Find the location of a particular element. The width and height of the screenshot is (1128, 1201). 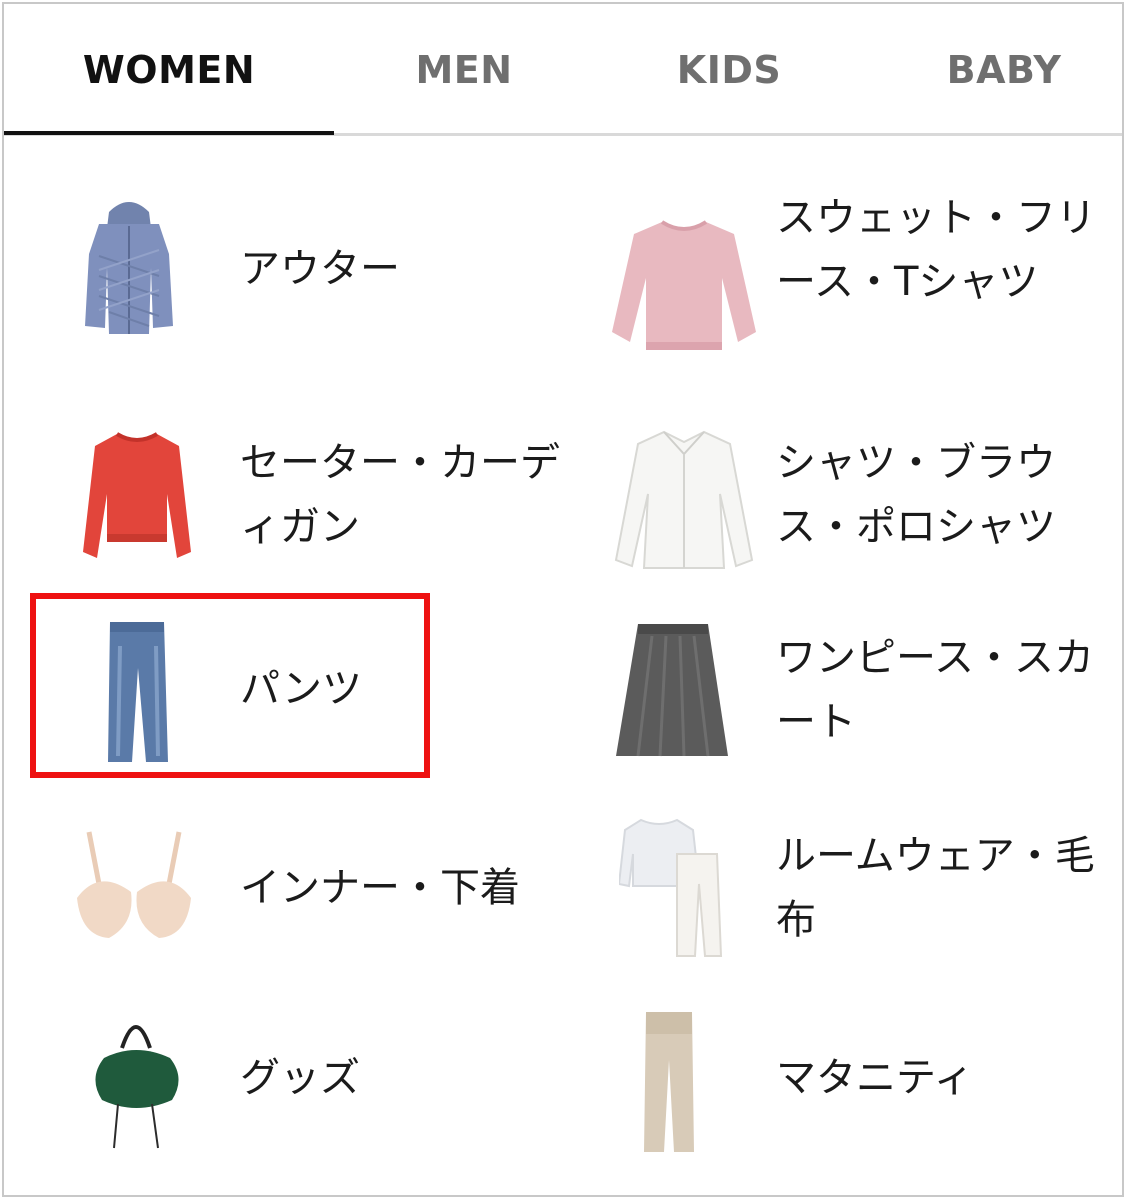

bra-icon is located at coordinates (134, 884).